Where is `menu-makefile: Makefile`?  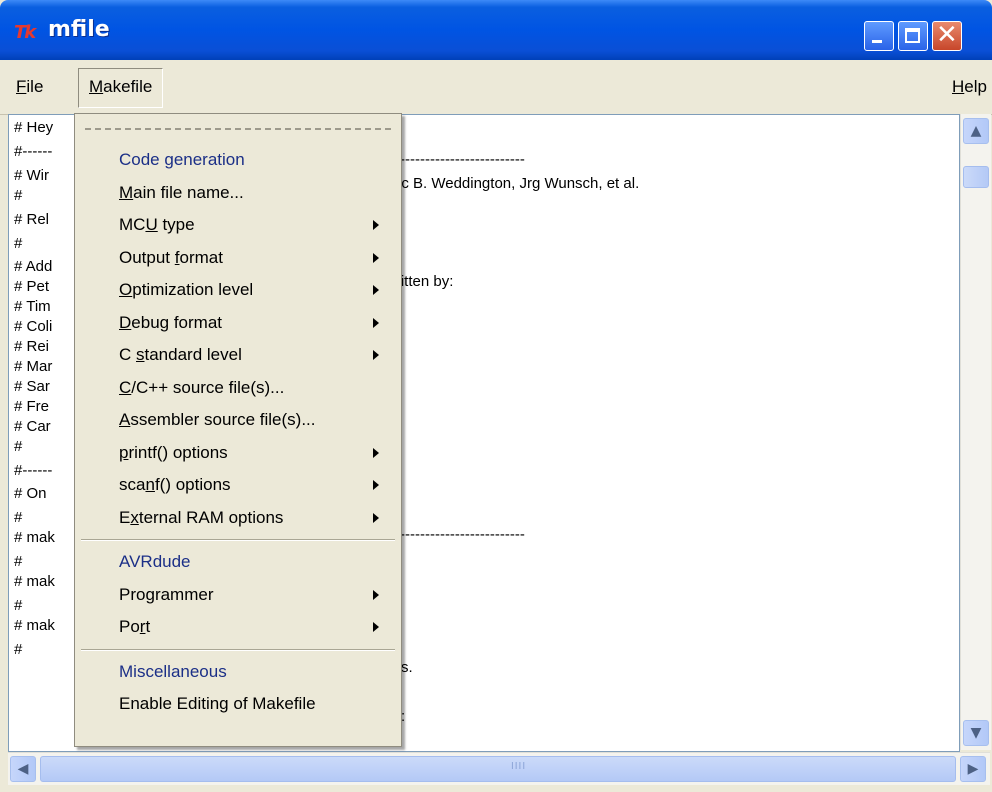 menu-makefile: Makefile is located at coordinates (121, 88).